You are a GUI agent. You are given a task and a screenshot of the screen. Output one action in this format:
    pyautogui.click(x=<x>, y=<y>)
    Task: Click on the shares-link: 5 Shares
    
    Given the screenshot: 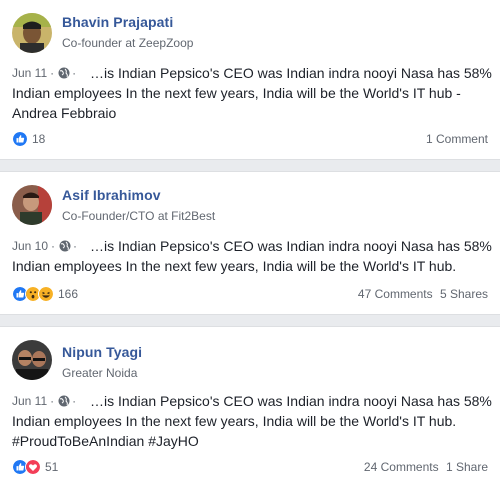 What is the action you would take?
    pyautogui.click(x=464, y=294)
    